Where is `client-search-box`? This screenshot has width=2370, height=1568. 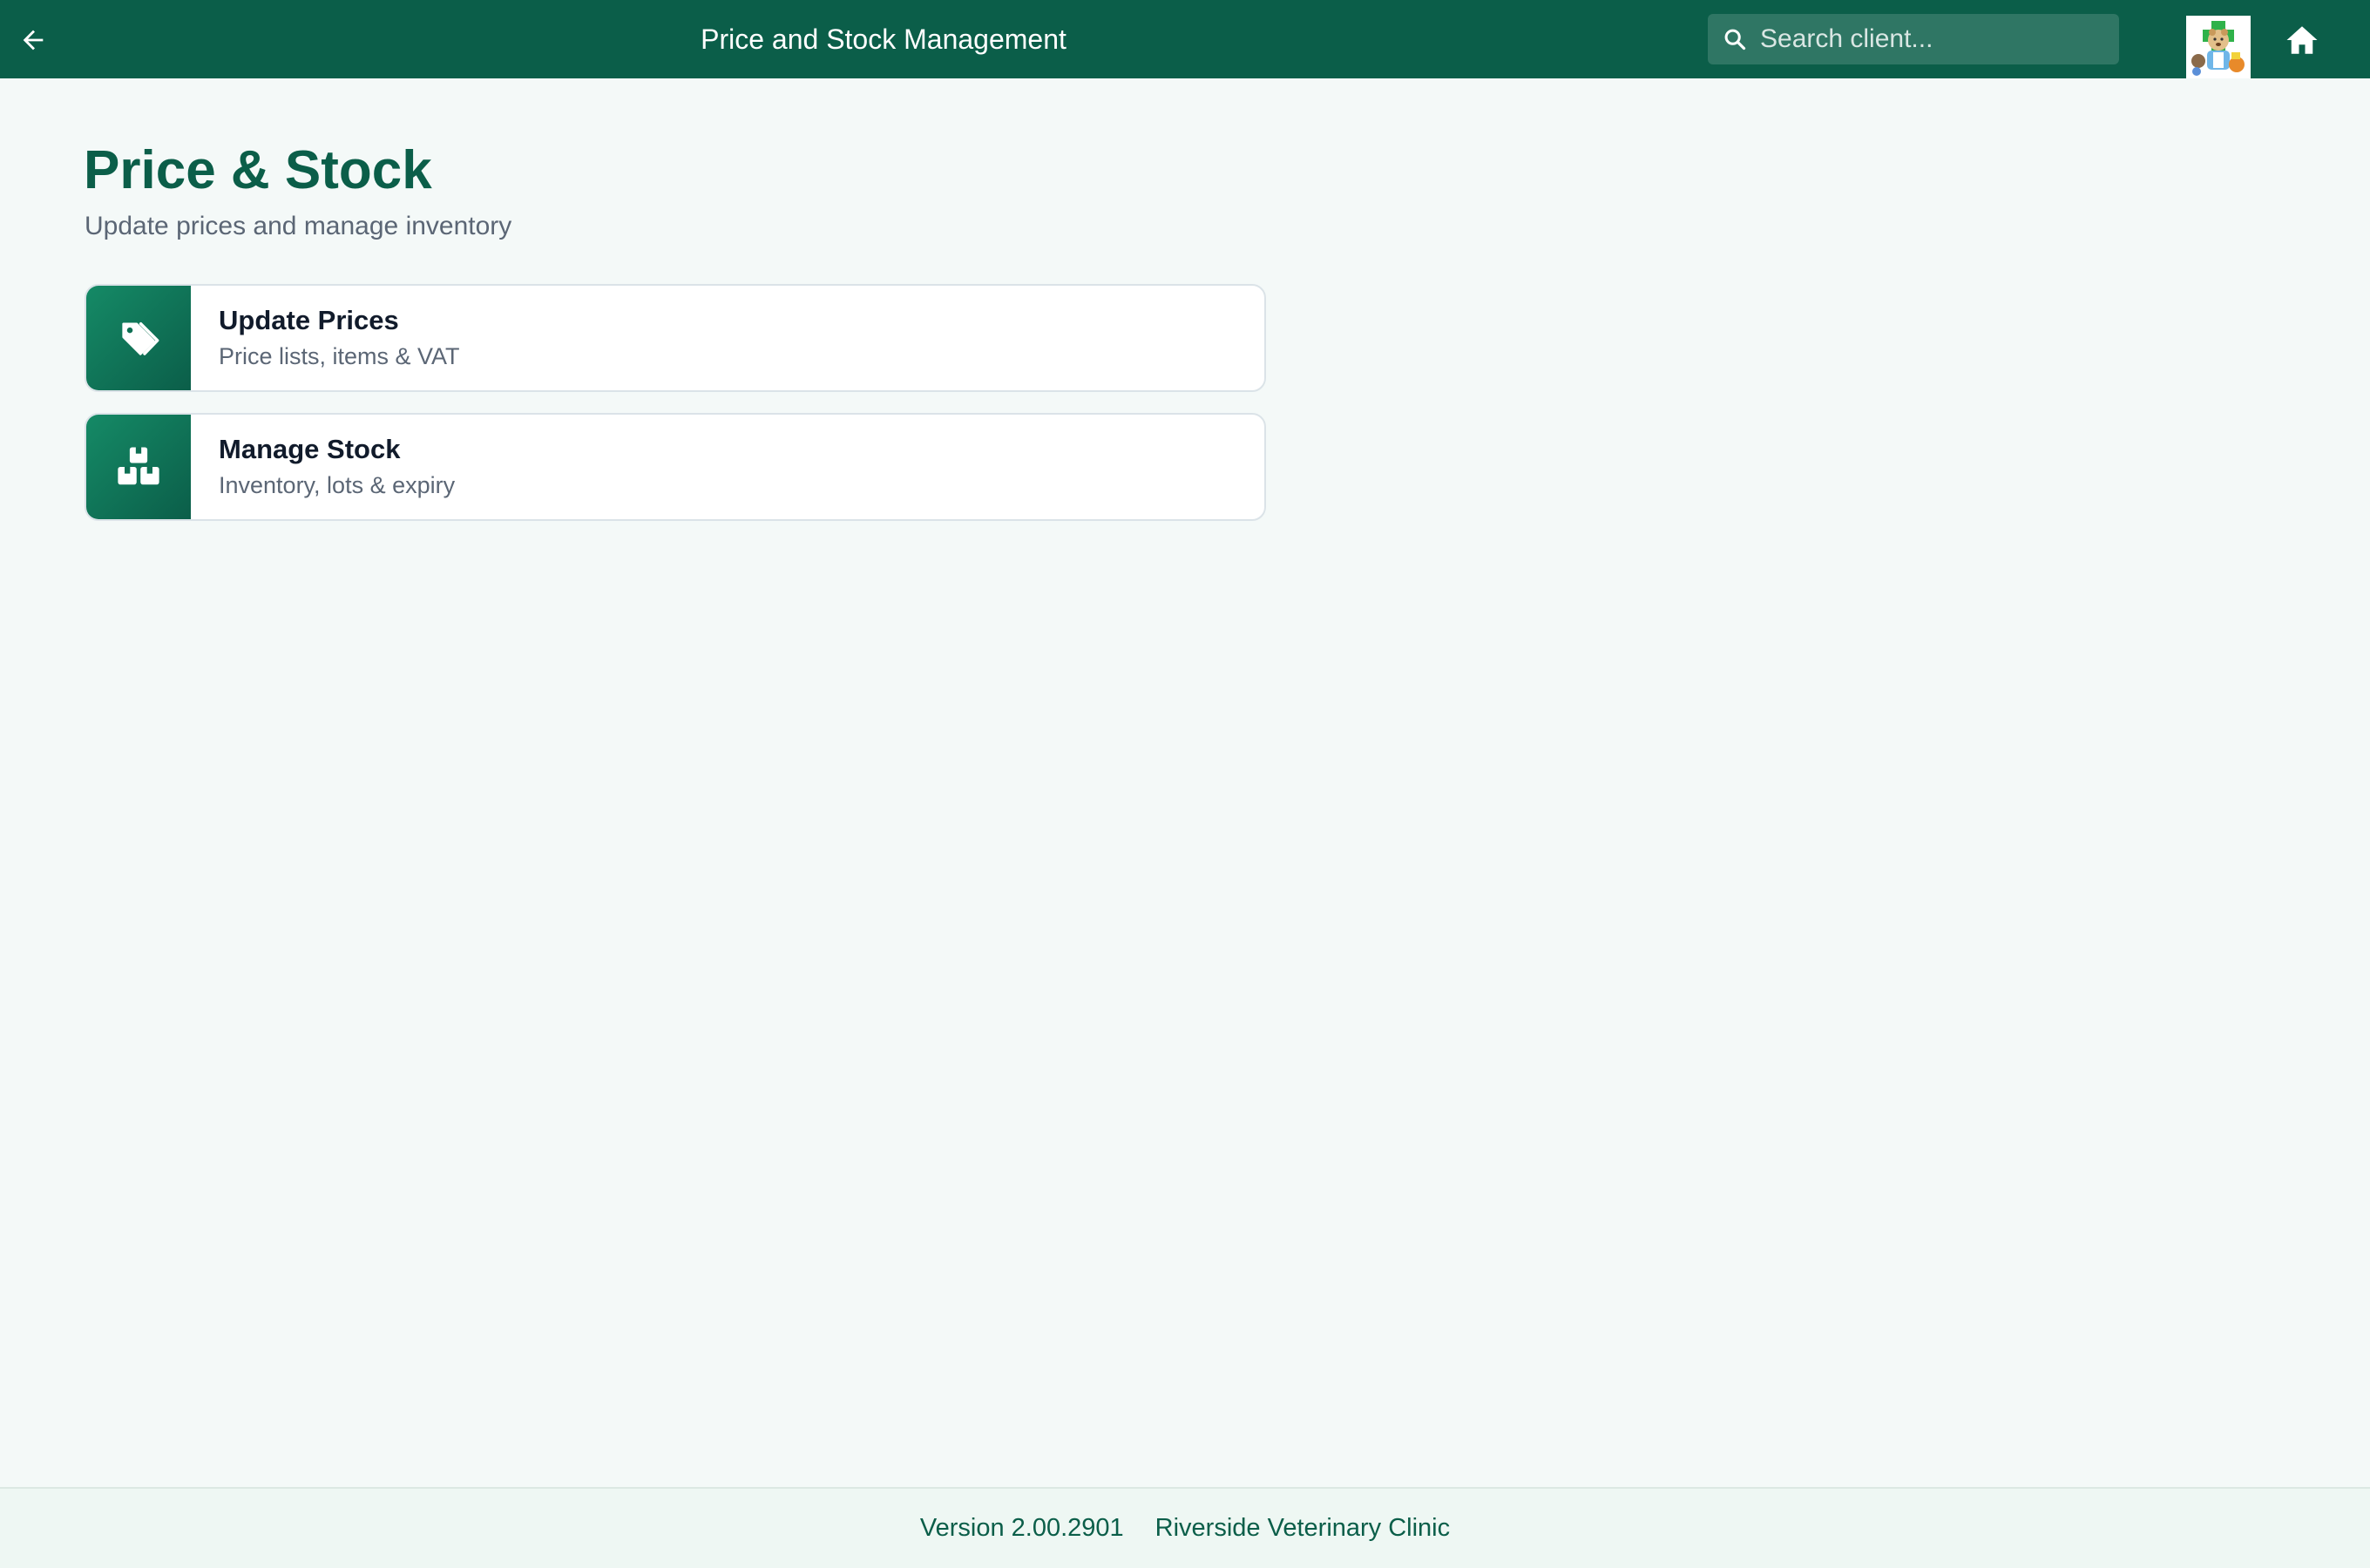 client-search-box is located at coordinates (1913, 39).